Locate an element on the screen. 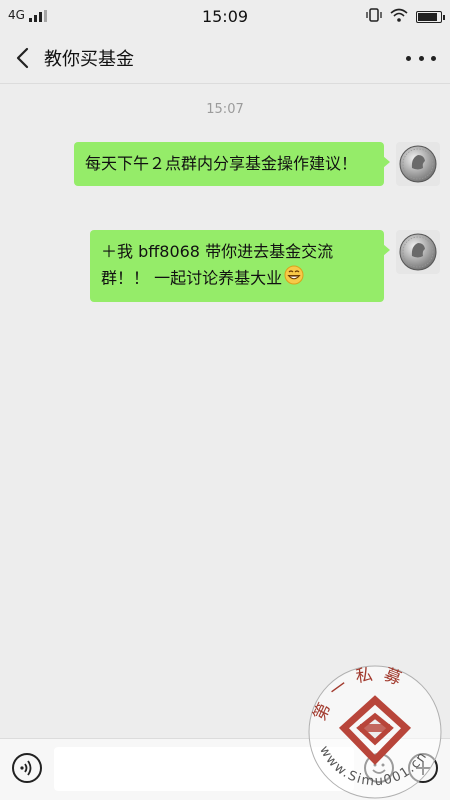  message-bubble: 每天下午２点群内分享基金操作建议！ is located at coordinates (232, 164).